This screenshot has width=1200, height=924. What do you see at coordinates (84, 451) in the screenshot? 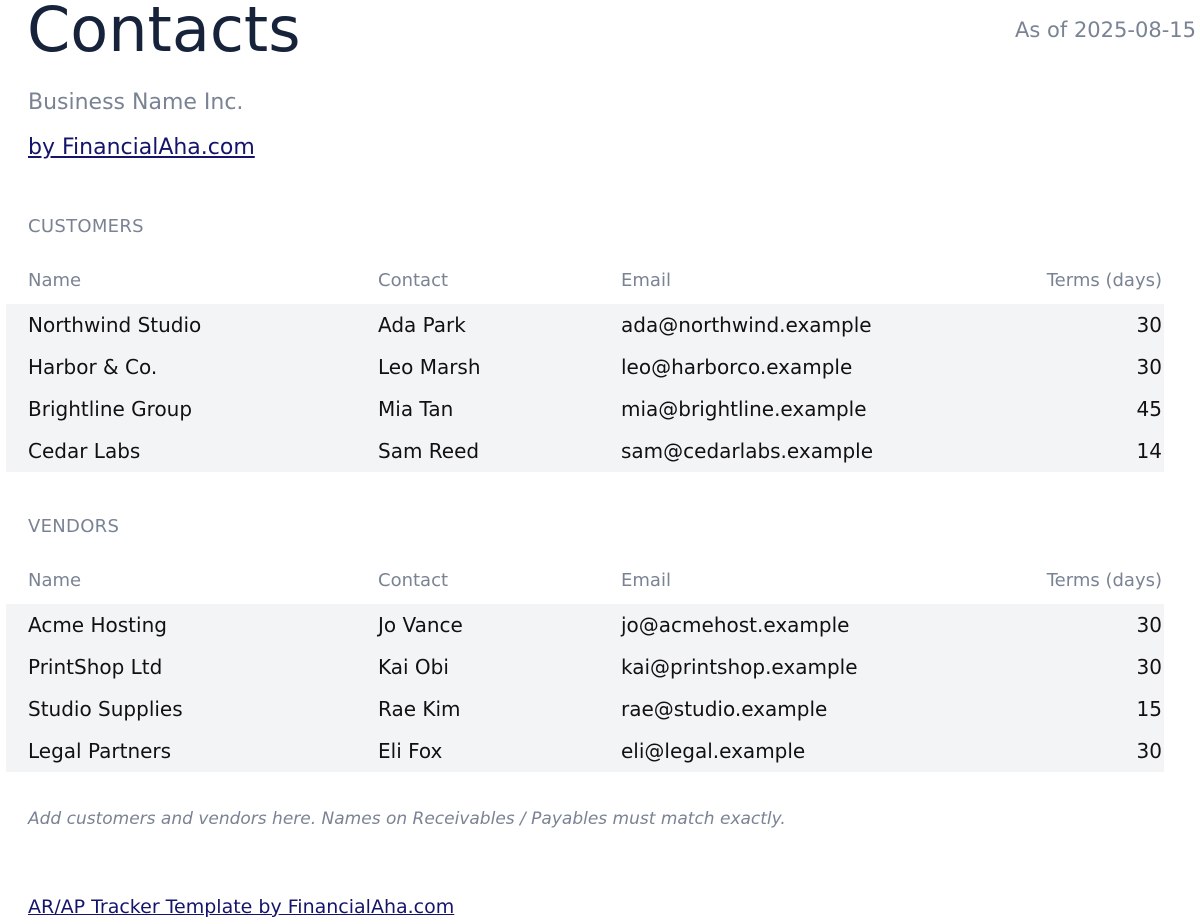
I see `customer-name: Cedar Labs` at bounding box center [84, 451].